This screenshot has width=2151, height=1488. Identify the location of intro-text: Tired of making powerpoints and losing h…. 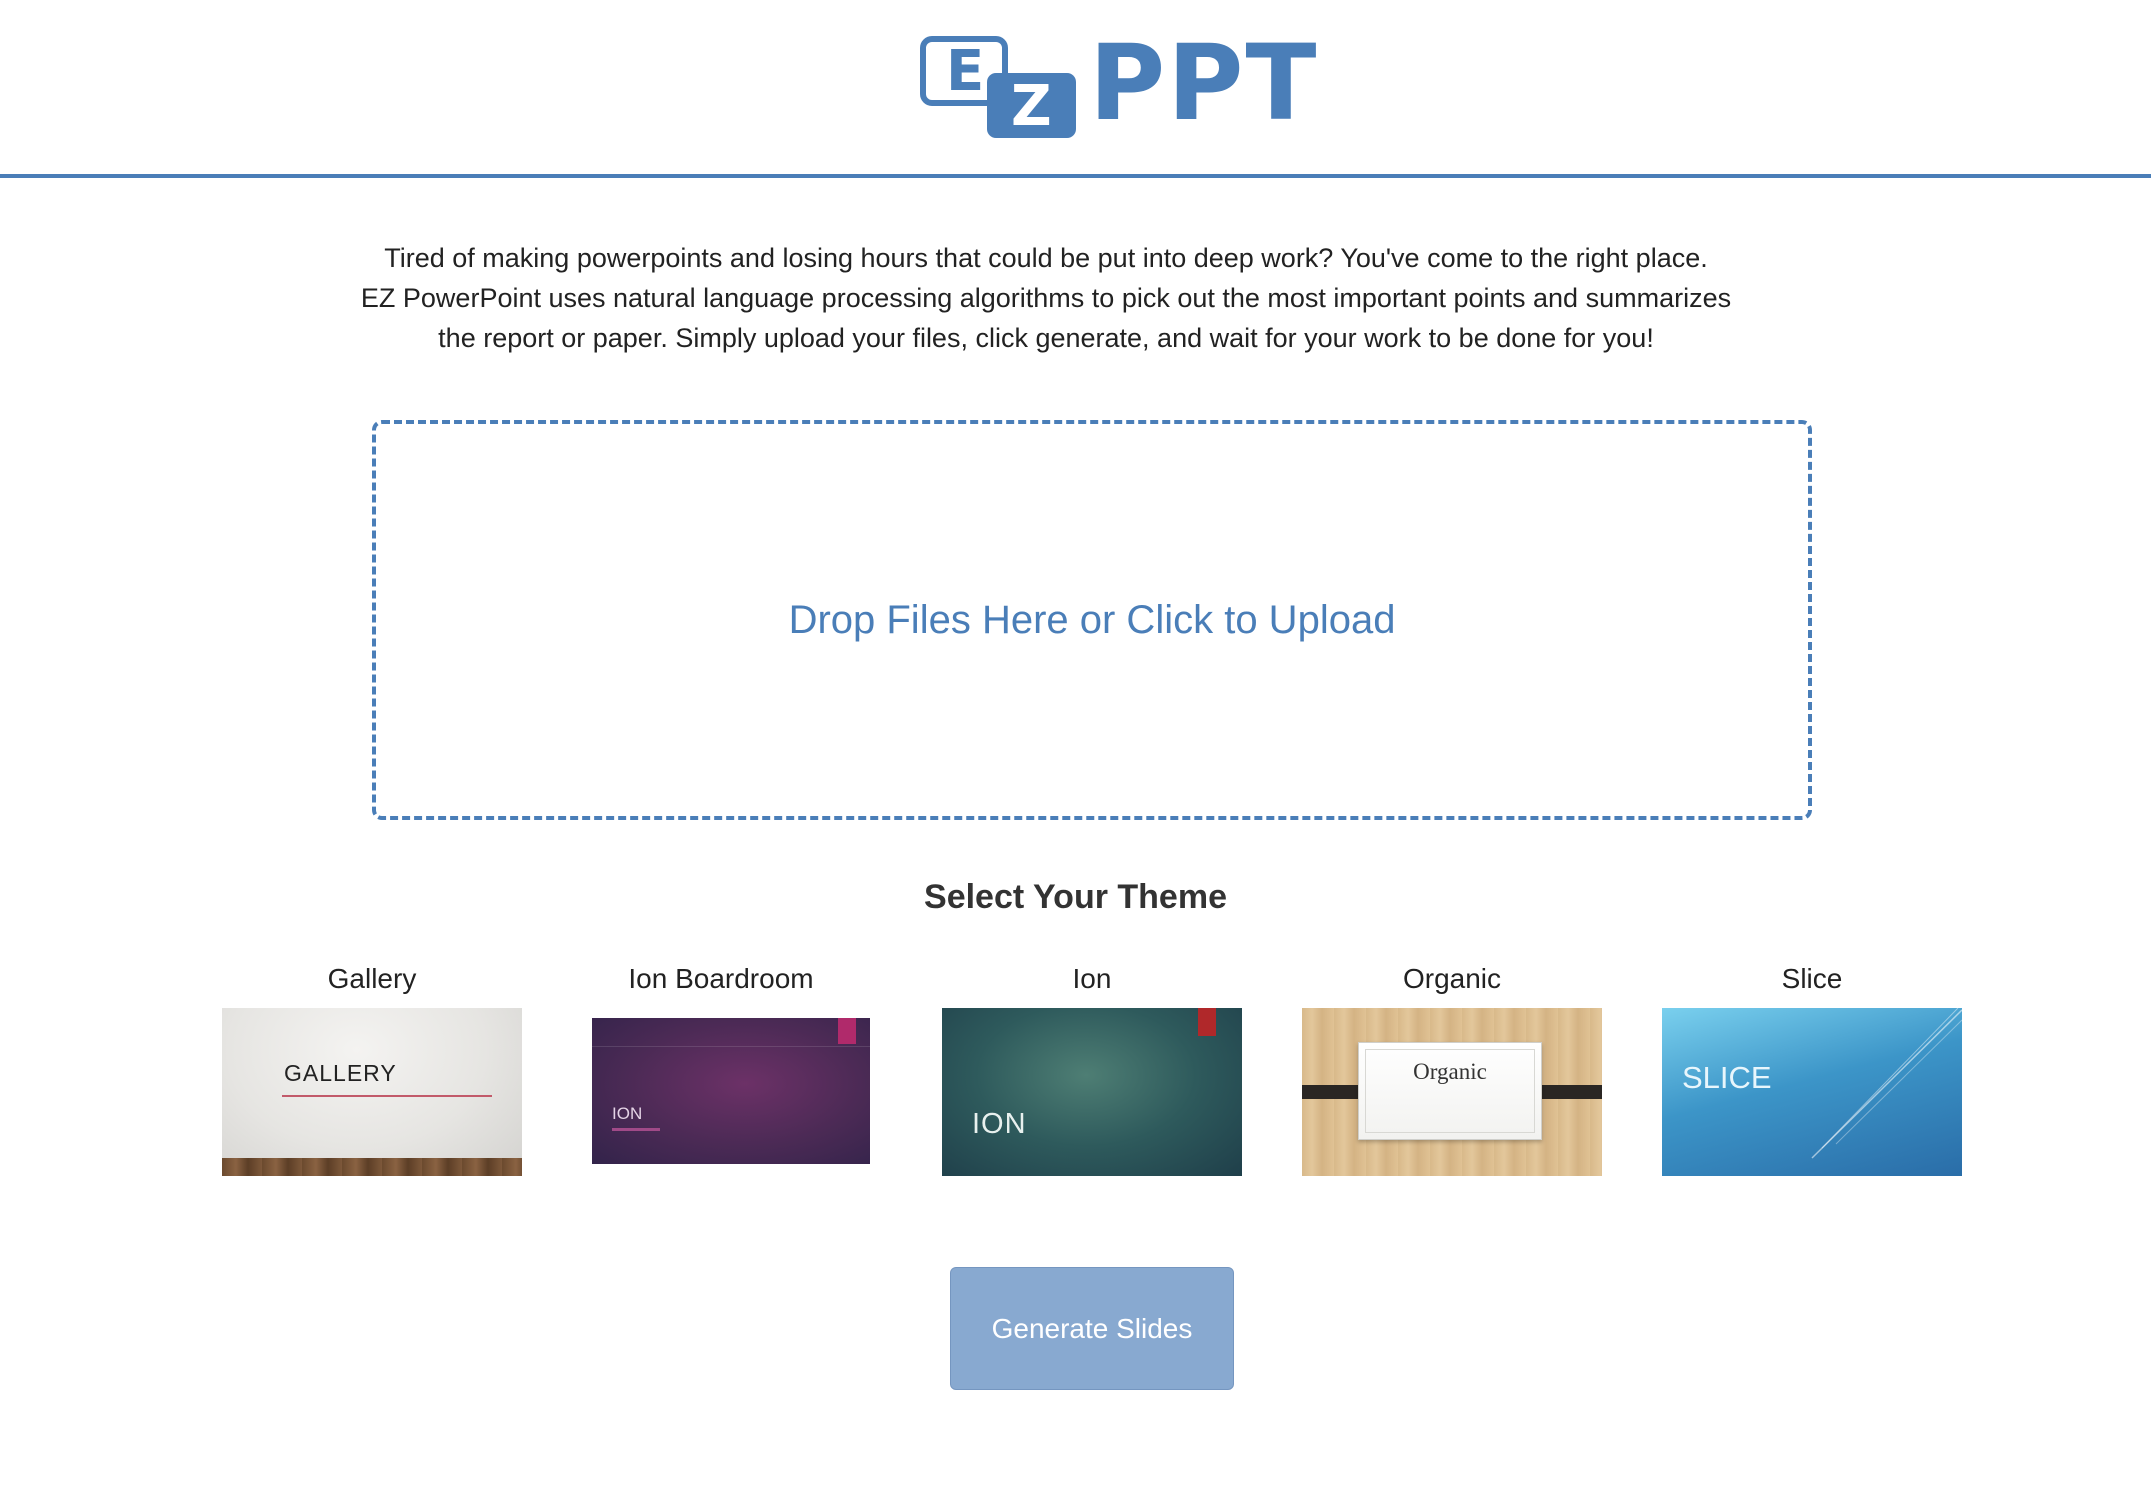
(1046, 298).